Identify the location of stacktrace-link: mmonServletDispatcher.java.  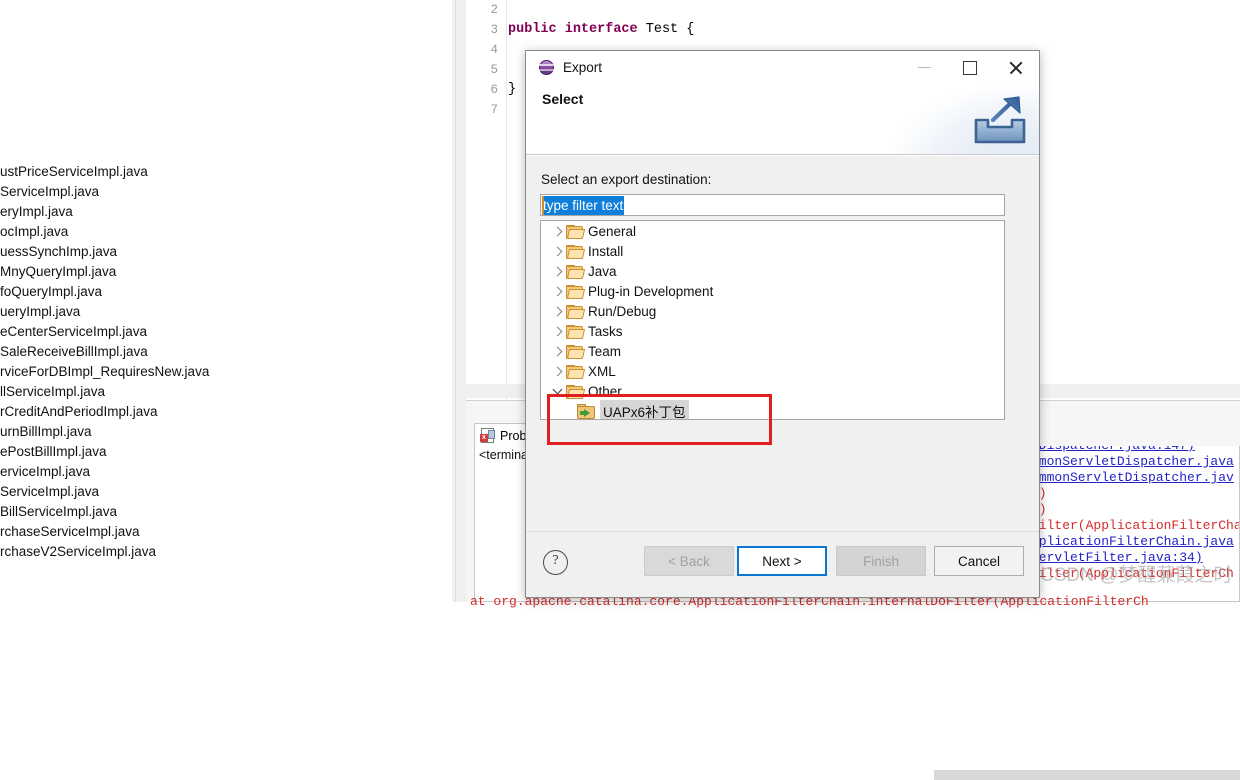
(1135, 462).